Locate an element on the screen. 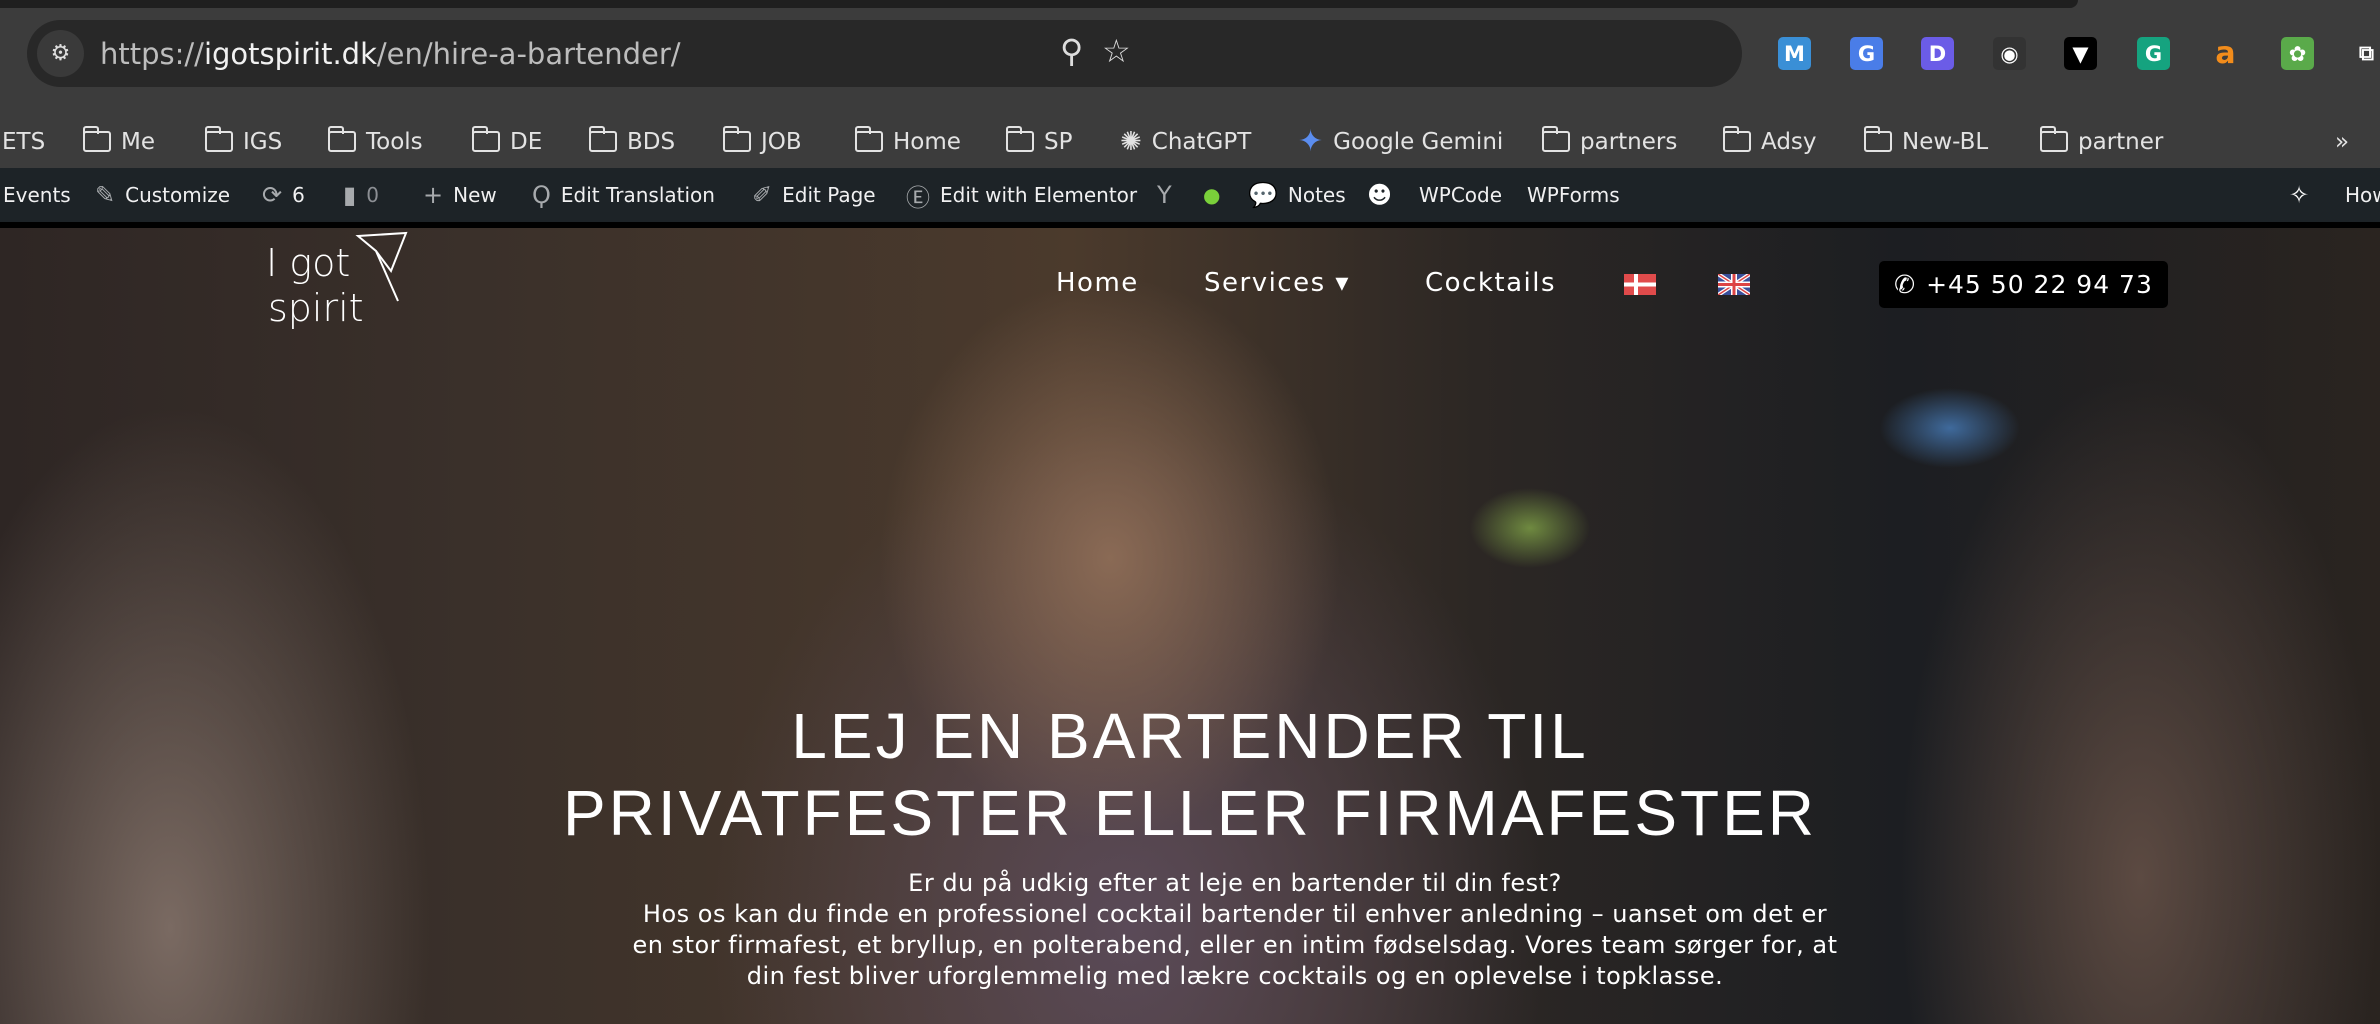 The image size is (2380, 1024). admin-icon: ✐ is located at coordinates (762, 195).